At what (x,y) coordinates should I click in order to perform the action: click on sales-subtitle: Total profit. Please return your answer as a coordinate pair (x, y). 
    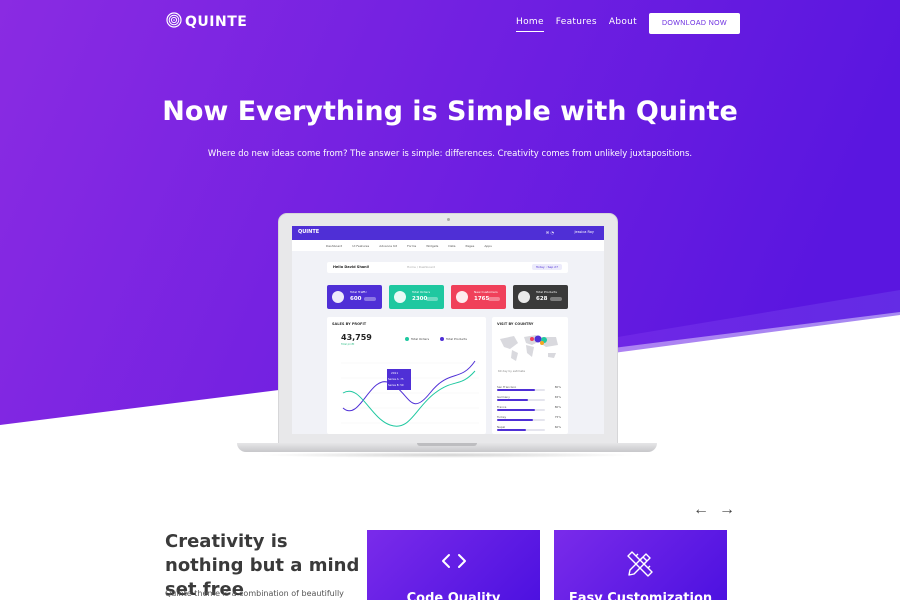
    Looking at the image, I should click on (348, 344).